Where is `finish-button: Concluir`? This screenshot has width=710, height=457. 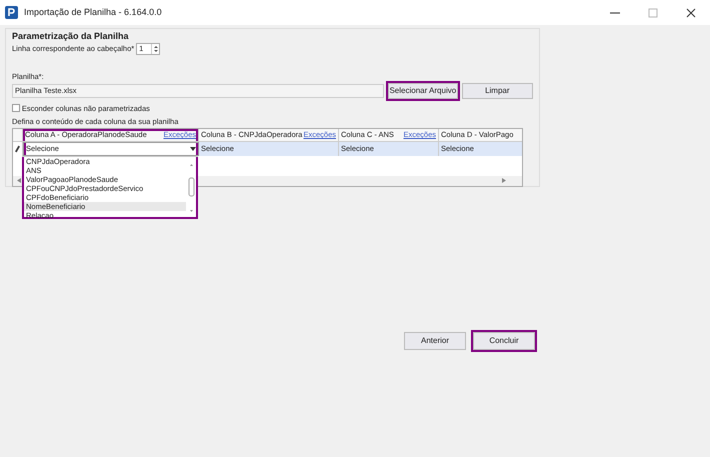 finish-button: Concluir is located at coordinates (504, 341).